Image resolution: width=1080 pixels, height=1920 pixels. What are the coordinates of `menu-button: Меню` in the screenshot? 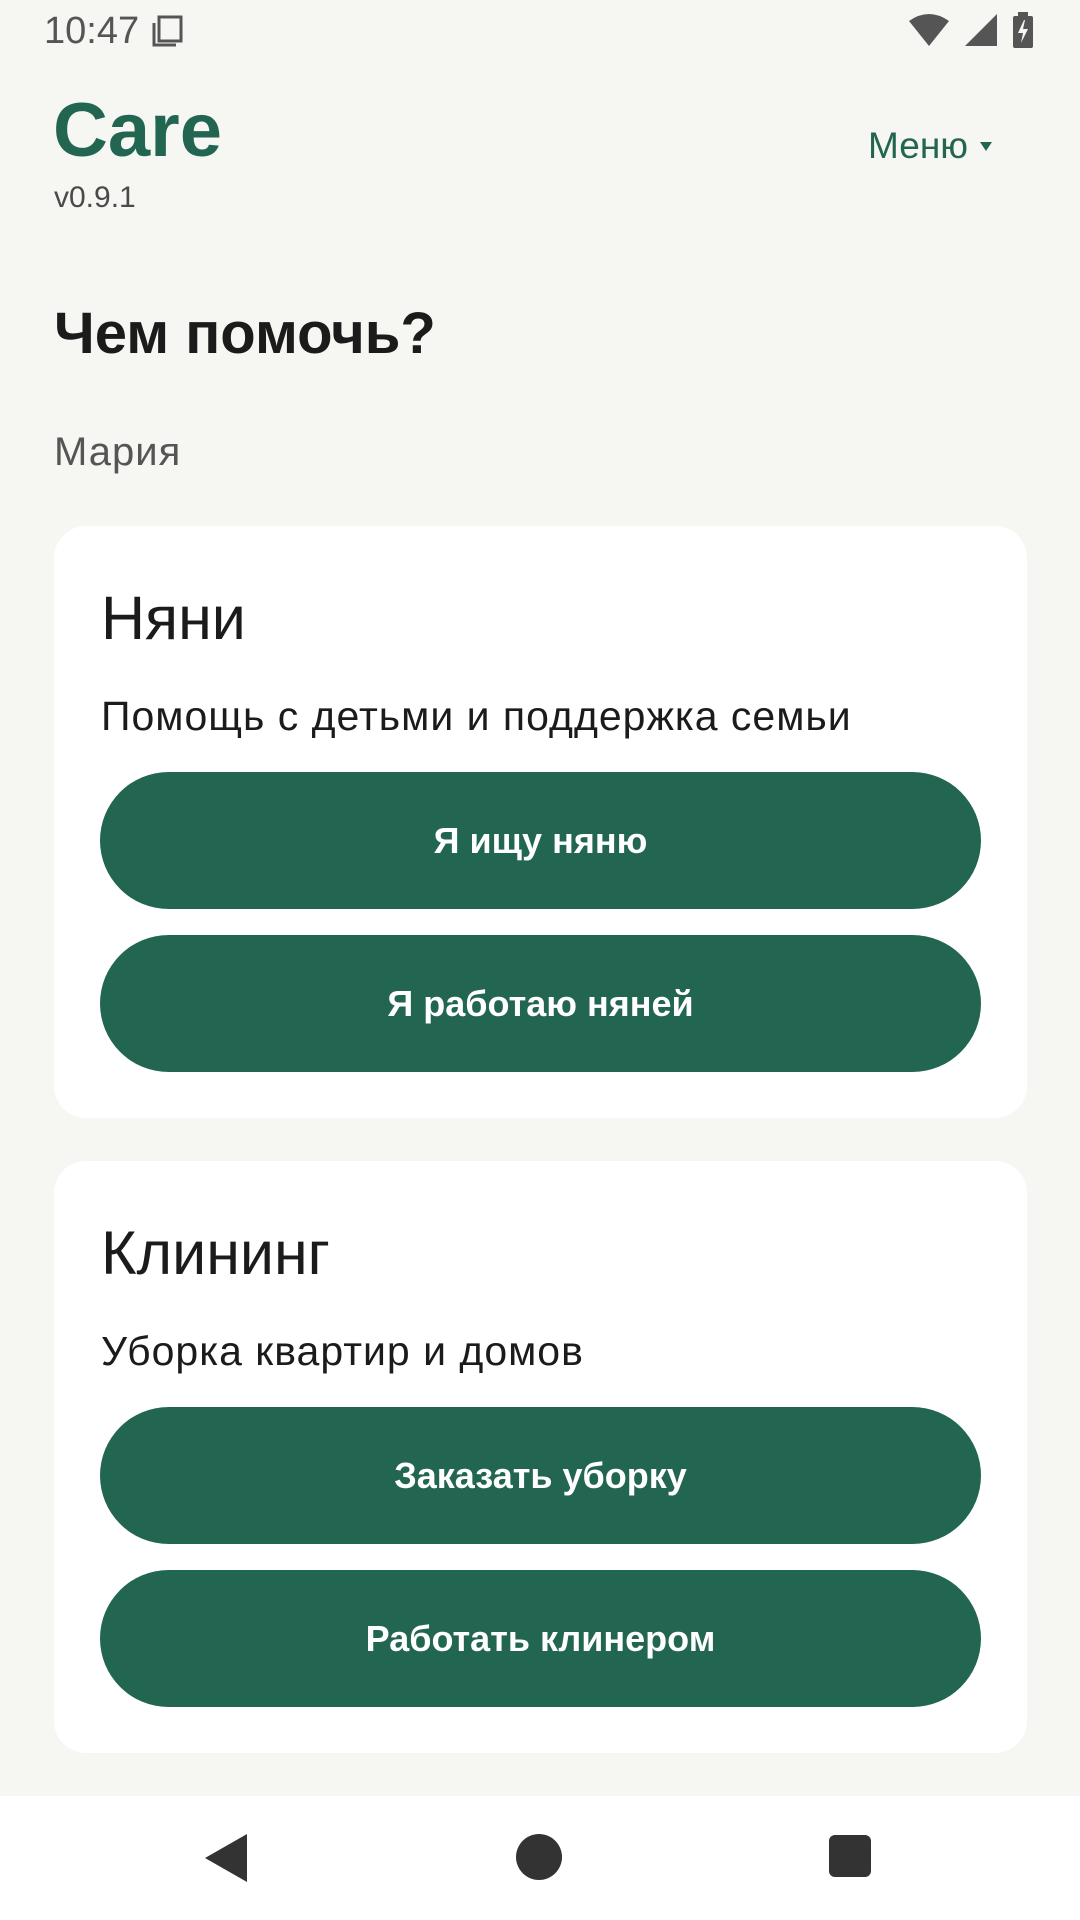 It's located at (930, 146).